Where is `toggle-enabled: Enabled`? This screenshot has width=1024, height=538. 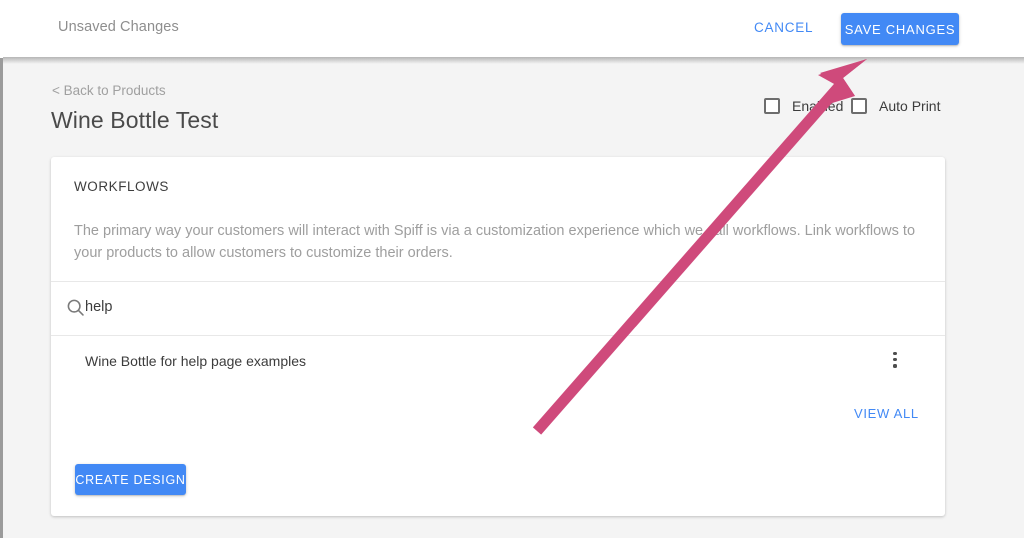
toggle-enabled: Enabled is located at coordinates (803, 106).